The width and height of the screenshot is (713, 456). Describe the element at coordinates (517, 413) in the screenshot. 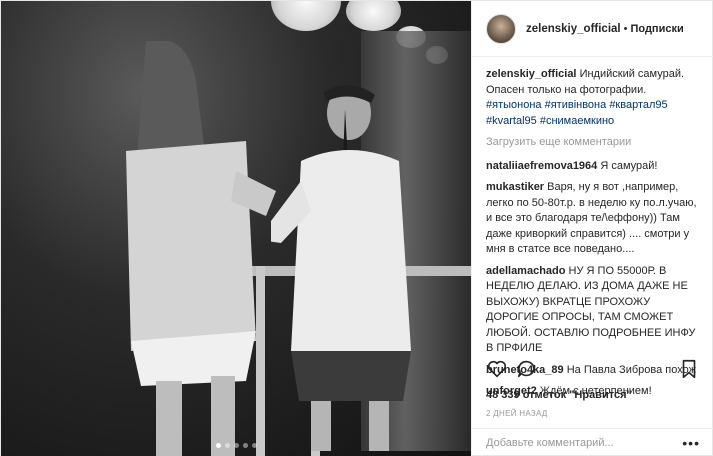

I see `post-date: 2 ДНЕЙ НАЗАД` at that location.